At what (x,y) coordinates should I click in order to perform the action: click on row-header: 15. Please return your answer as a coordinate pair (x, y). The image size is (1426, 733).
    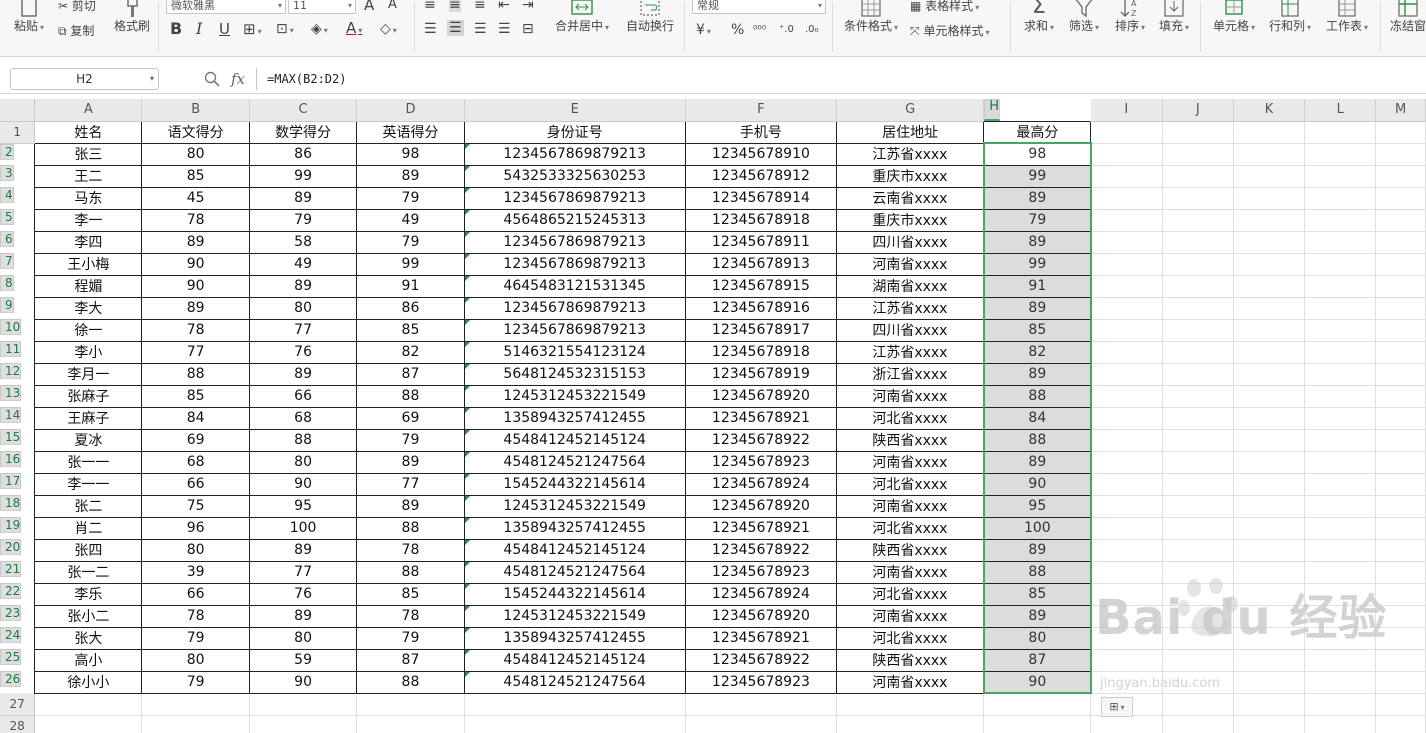
    Looking at the image, I should click on (11, 437).